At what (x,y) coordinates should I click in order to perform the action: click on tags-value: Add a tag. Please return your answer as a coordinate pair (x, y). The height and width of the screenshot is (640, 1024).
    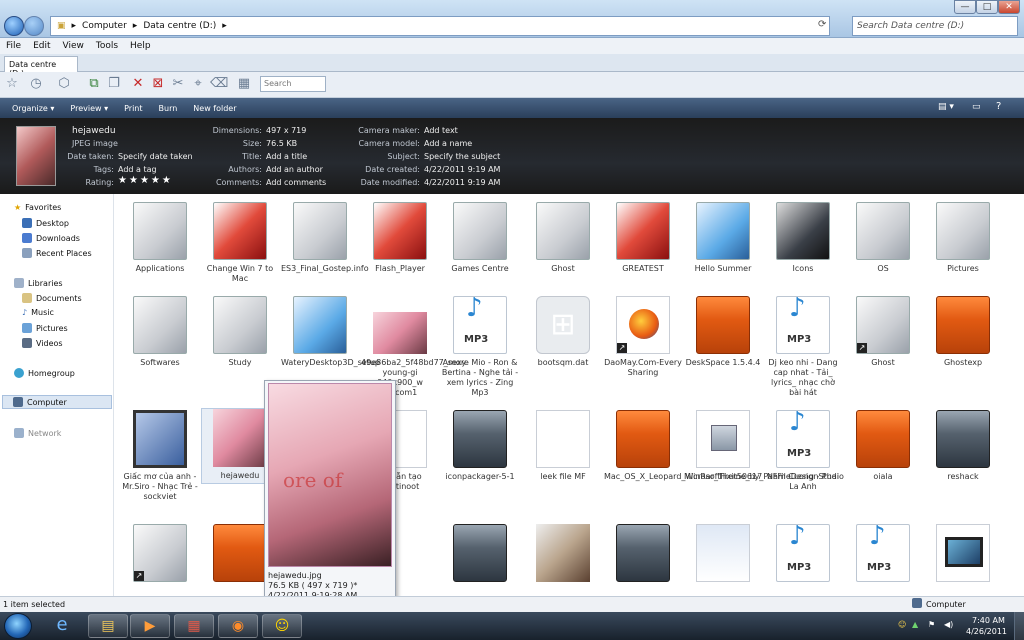
    Looking at the image, I should click on (137, 169).